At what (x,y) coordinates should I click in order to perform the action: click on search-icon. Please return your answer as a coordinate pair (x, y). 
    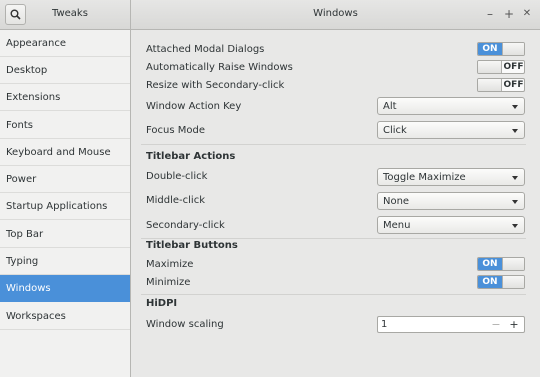
    Looking at the image, I should click on (15, 14).